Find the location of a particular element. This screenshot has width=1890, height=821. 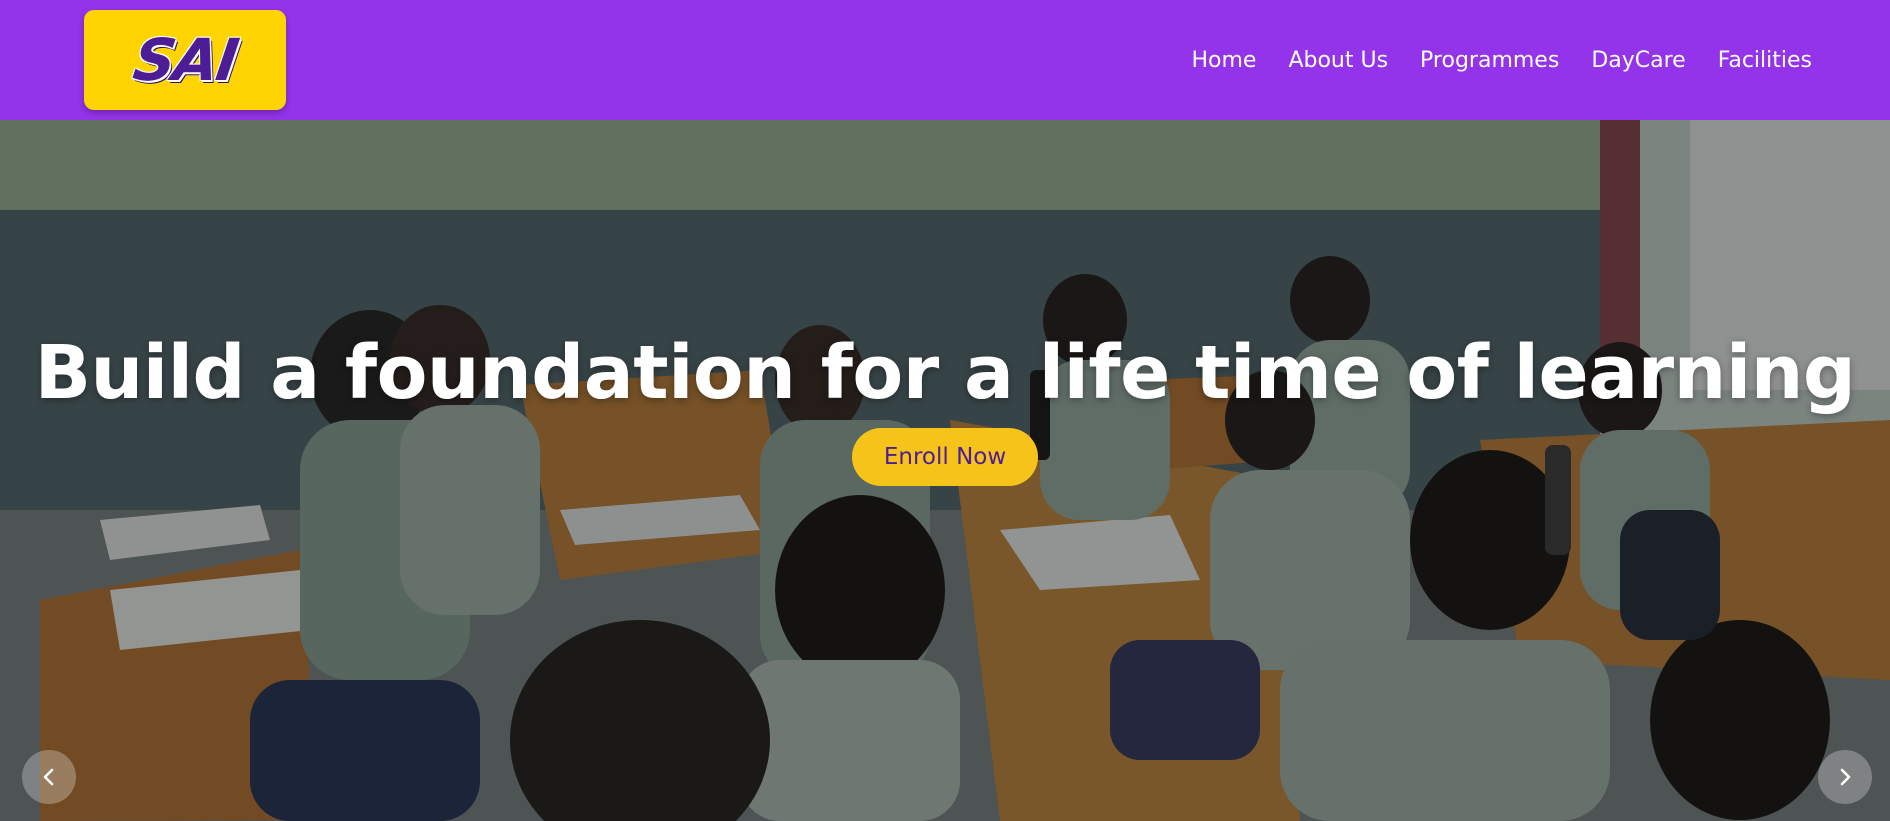

nav-link-programmes: Programmes is located at coordinates (1489, 60).